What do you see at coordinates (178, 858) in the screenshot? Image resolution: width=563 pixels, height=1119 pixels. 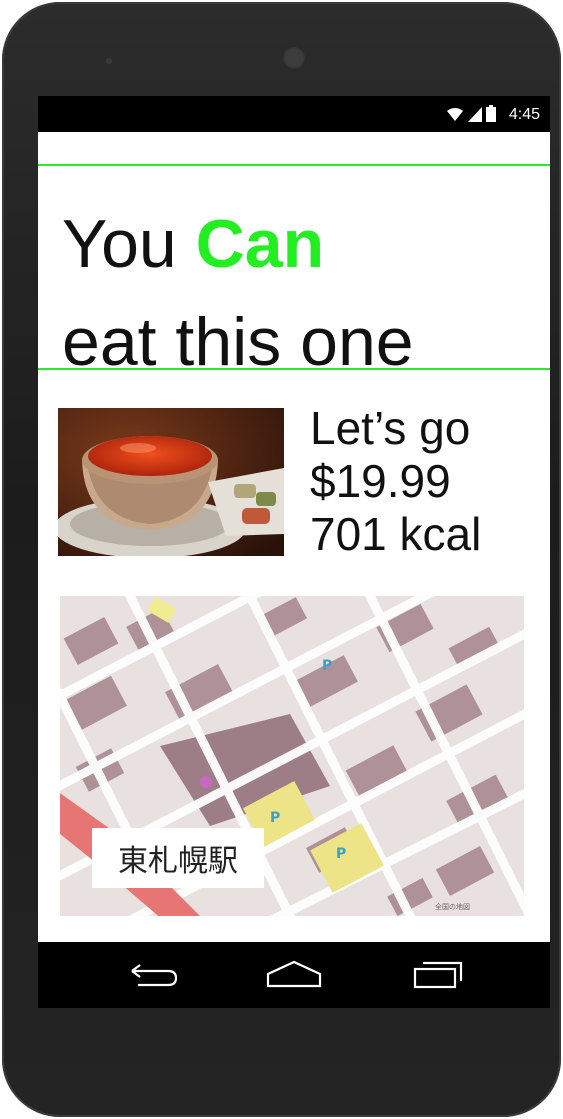 I see `station-label: 東札幌駅` at bounding box center [178, 858].